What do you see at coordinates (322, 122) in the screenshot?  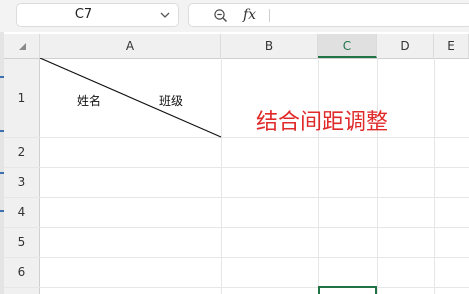 I see `annotation-text: 结合间距调整` at bounding box center [322, 122].